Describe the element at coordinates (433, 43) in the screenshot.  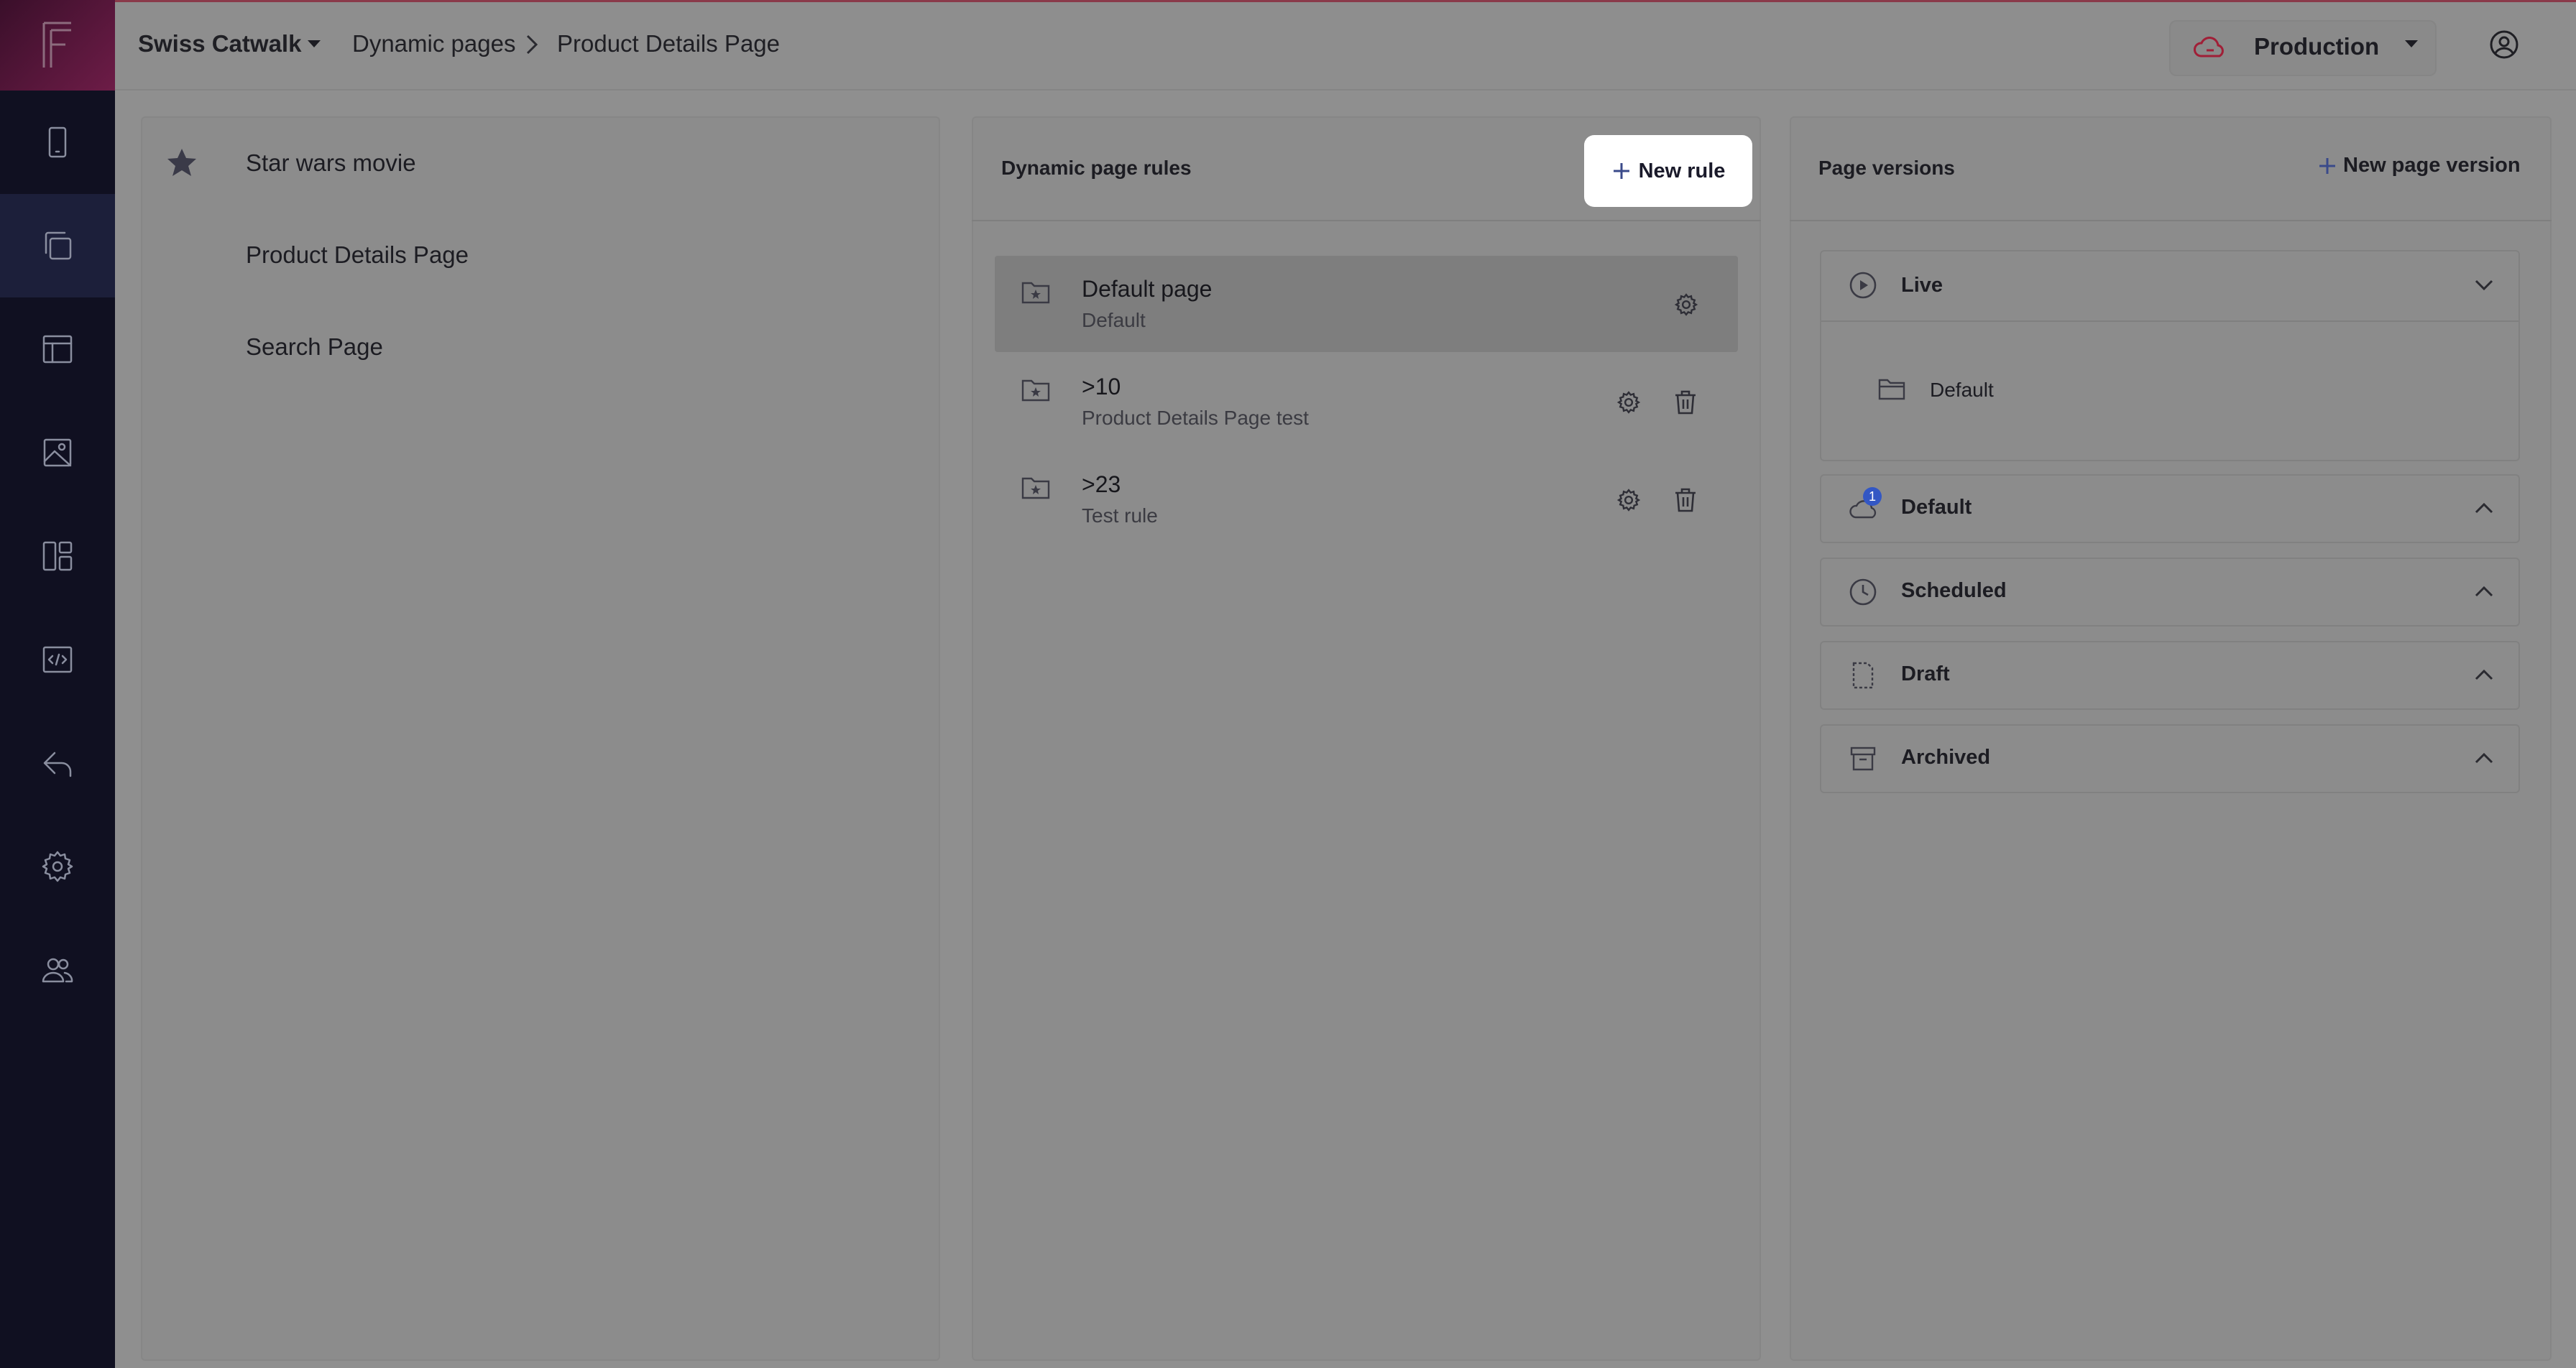
I see `breadcrumb-dynamic-pages: Dynamic pages` at that location.